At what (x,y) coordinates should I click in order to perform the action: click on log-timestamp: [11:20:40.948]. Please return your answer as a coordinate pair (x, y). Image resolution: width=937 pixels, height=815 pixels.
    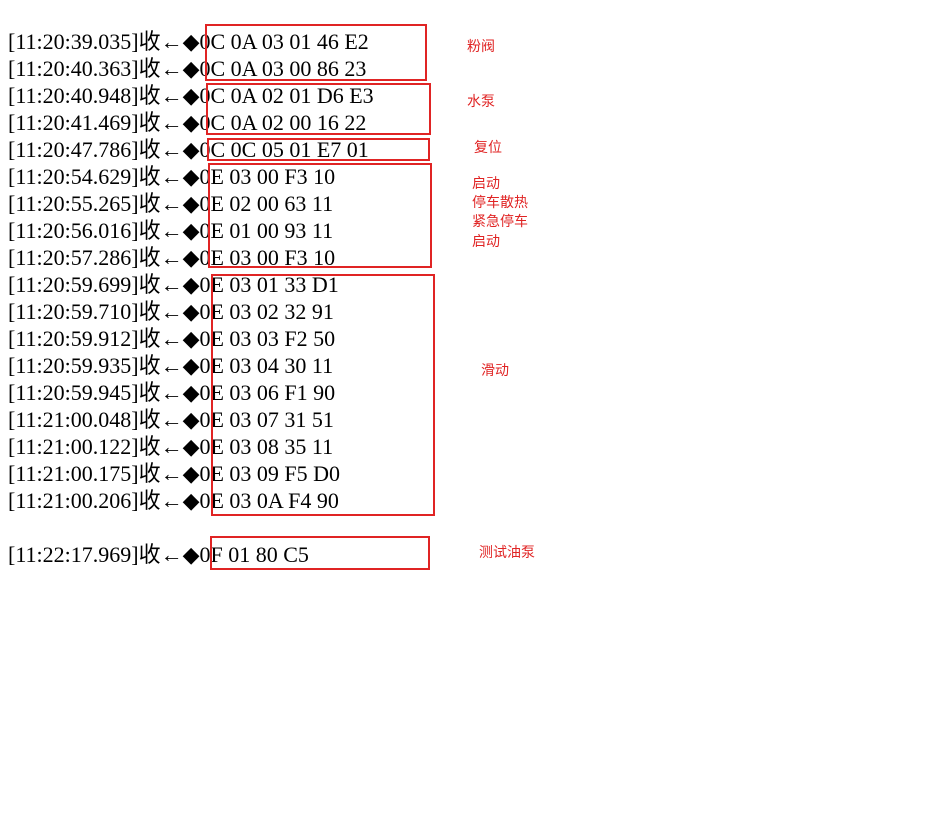
    Looking at the image, I should click on (73, 95).